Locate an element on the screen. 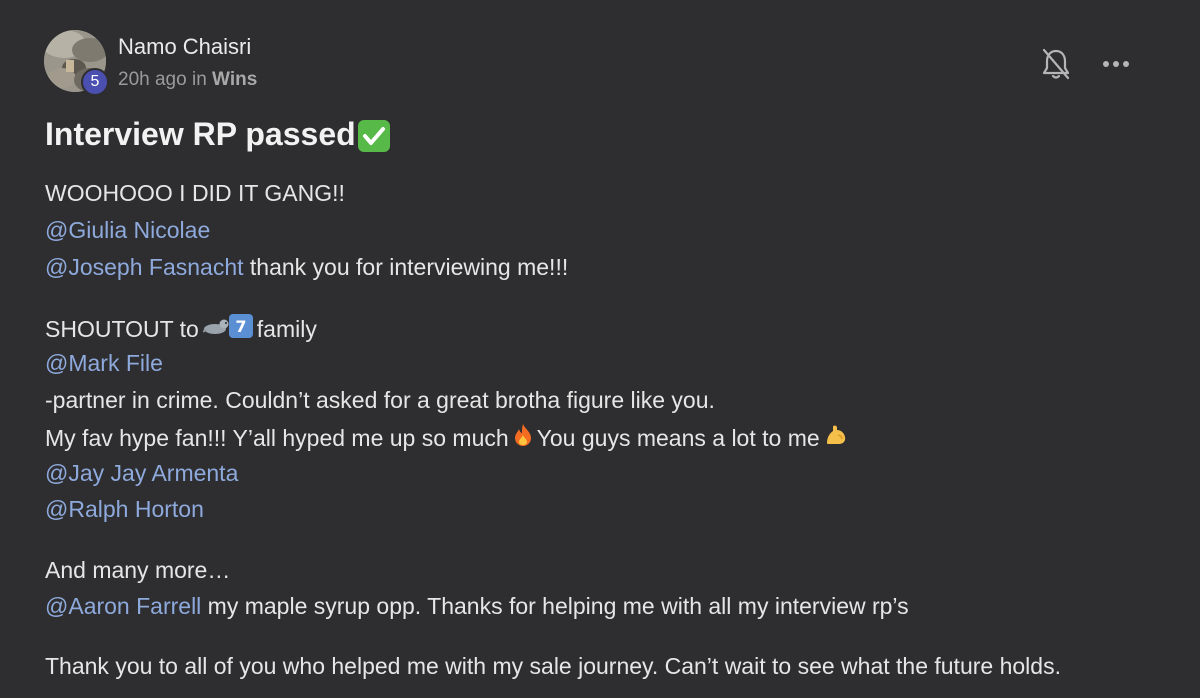 Image resolution: width=1200 pixels, height=698 pixels. body-text: WOOHOOO I DID IT GANG!! is located at coordinates (195, 193).